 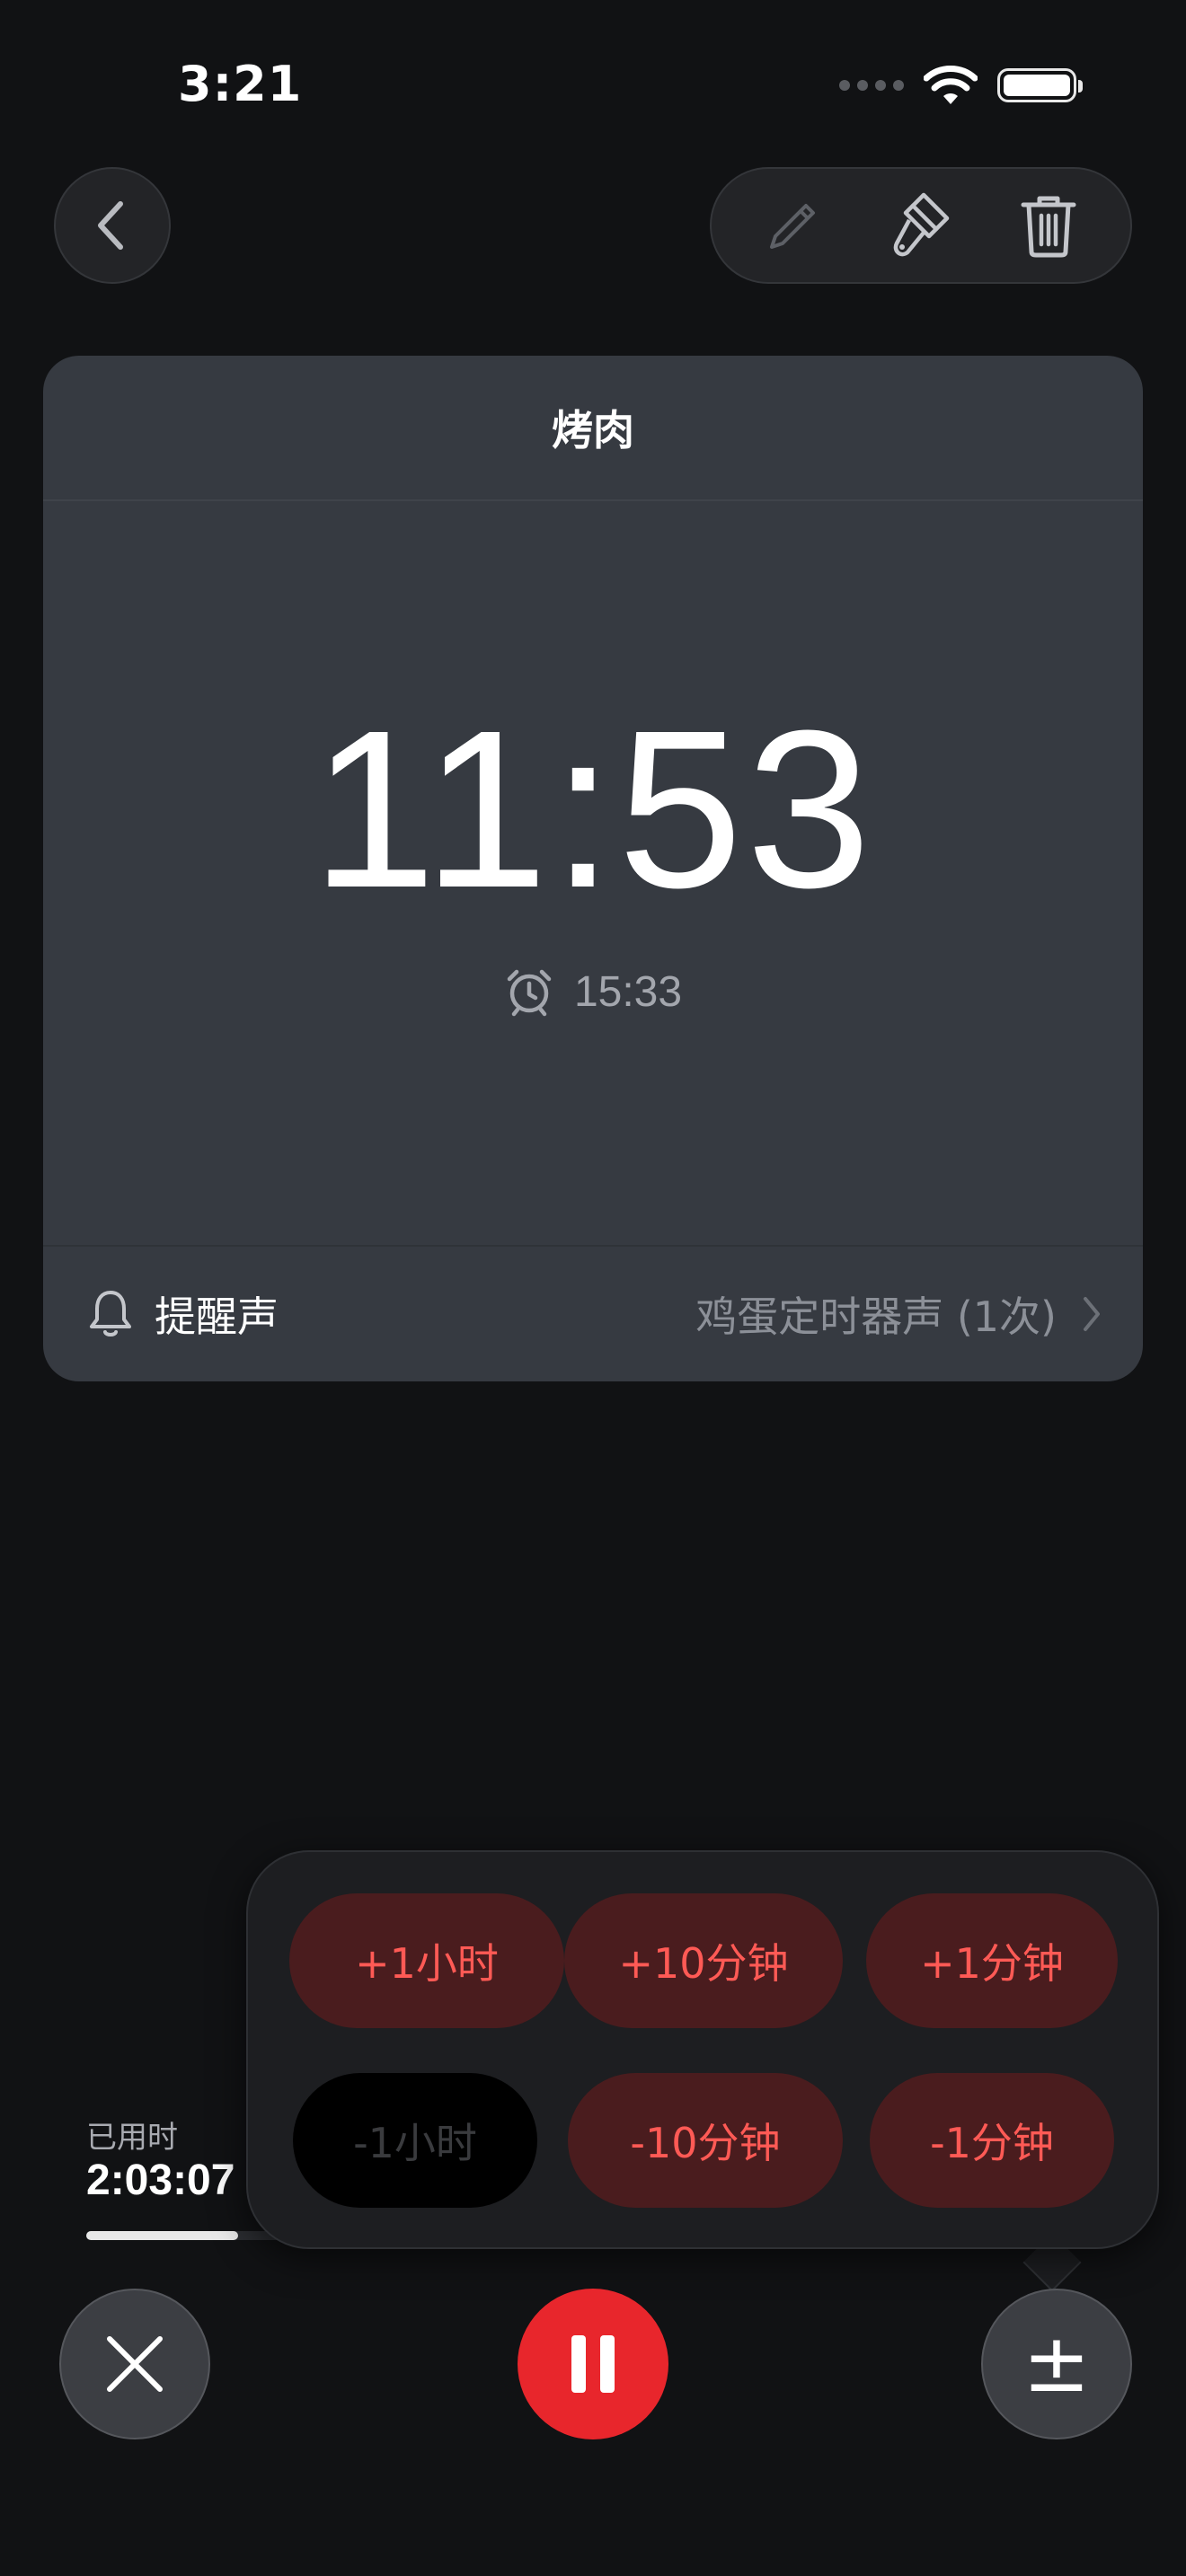 I want to click on end-time-row: 15:33, so click(x=593, y=991).